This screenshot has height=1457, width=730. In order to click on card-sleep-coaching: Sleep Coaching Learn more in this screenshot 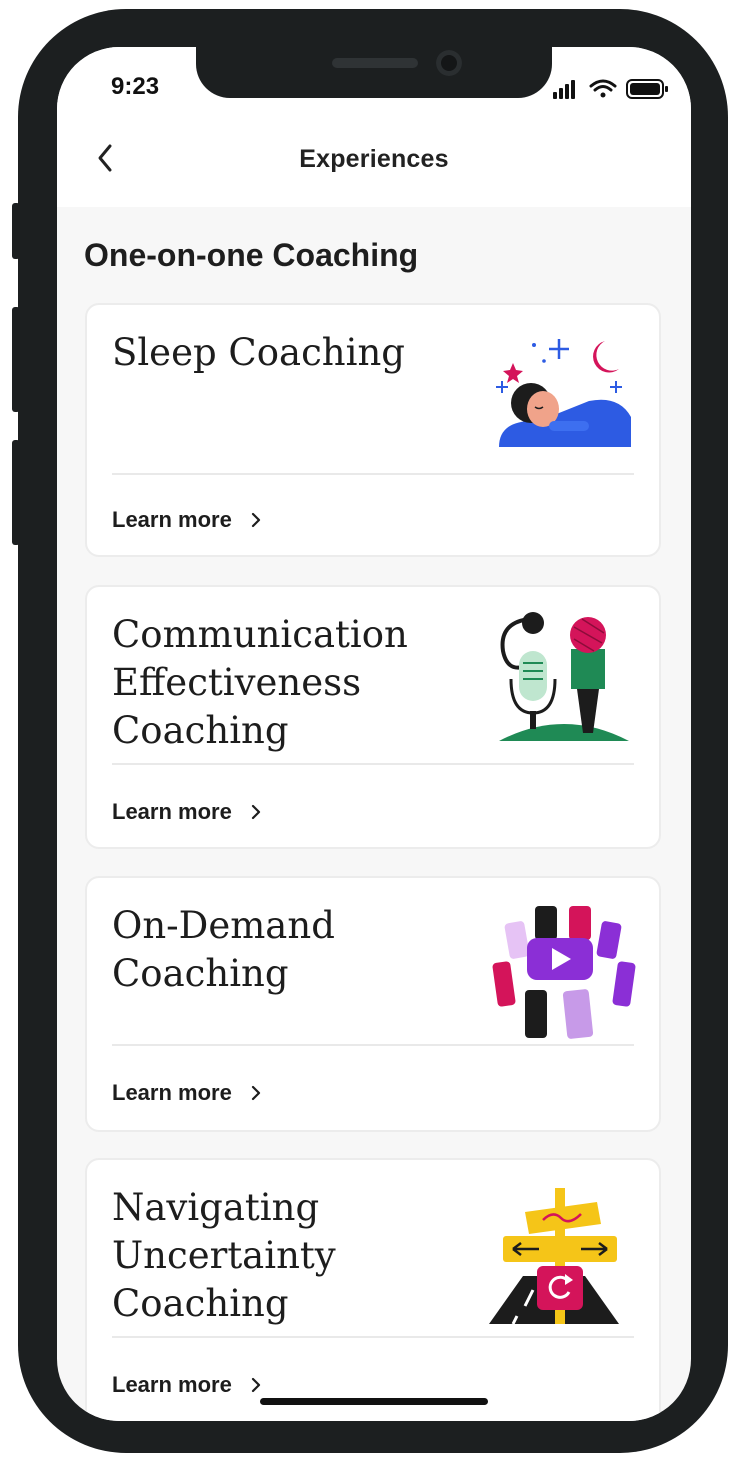, I will do `click(373, 430)`.